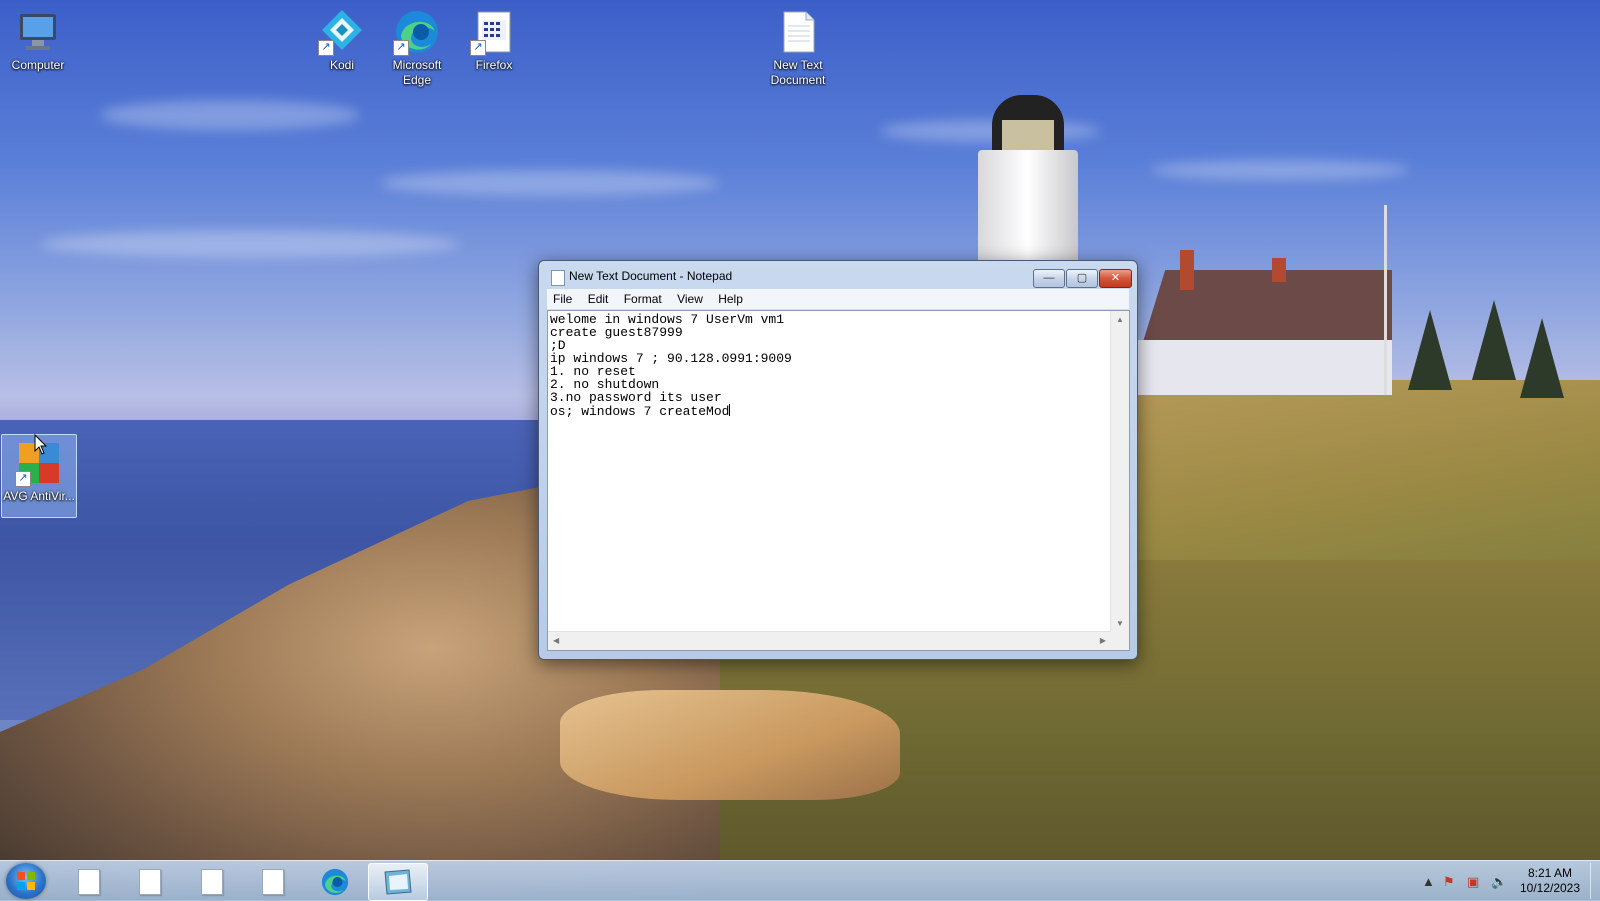 The width and height of the screenshot is (1600, 901). I want to click on window-title: New Text Document - Notepad, so click(651, 276).